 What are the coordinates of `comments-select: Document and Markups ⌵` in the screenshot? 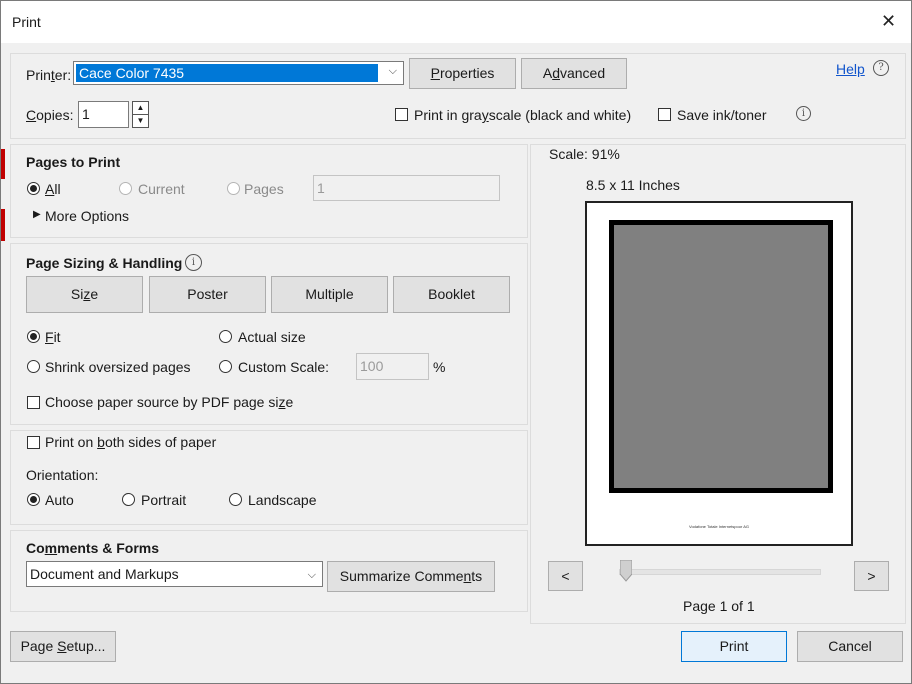 It's located at (174, 574).